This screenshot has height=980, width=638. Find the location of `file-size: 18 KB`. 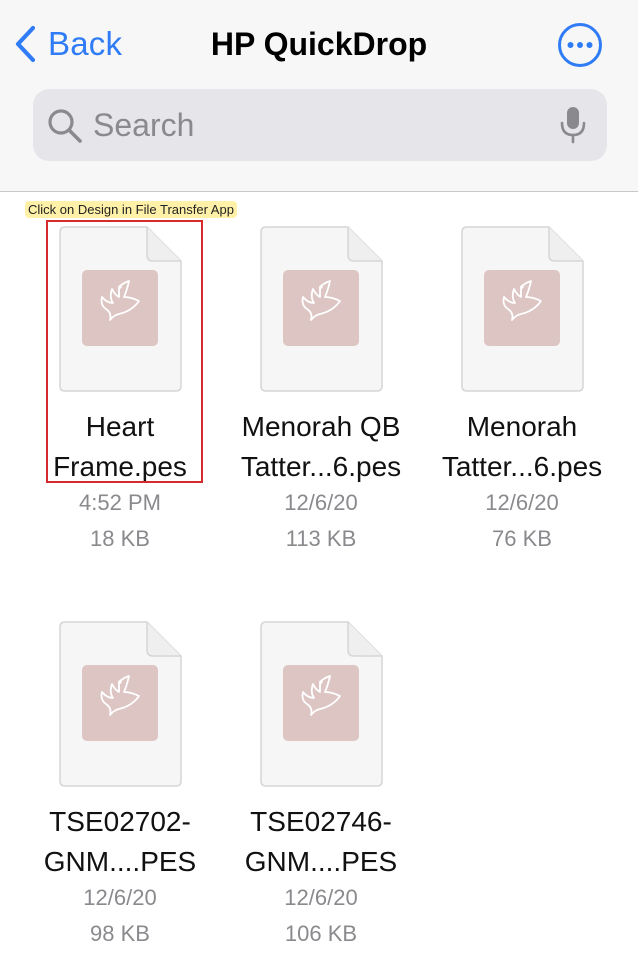

file-size: 18 KB is located at coordinates (120, 538).